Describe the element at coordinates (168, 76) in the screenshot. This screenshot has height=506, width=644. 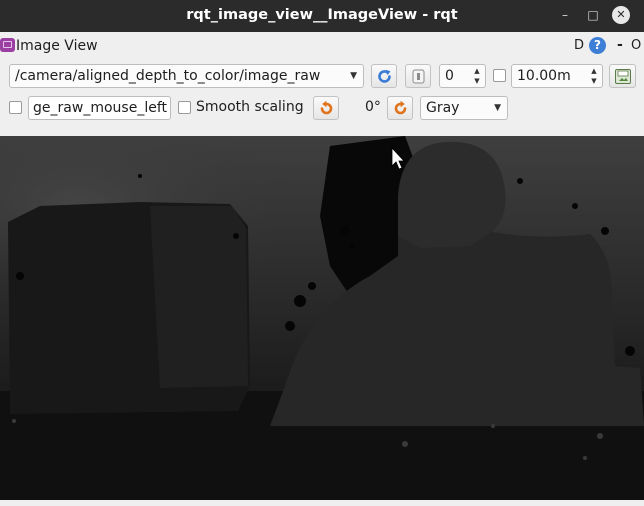
I see `topic-select-value: /camera/aligned_depth_to_color/image_raw` at that location.